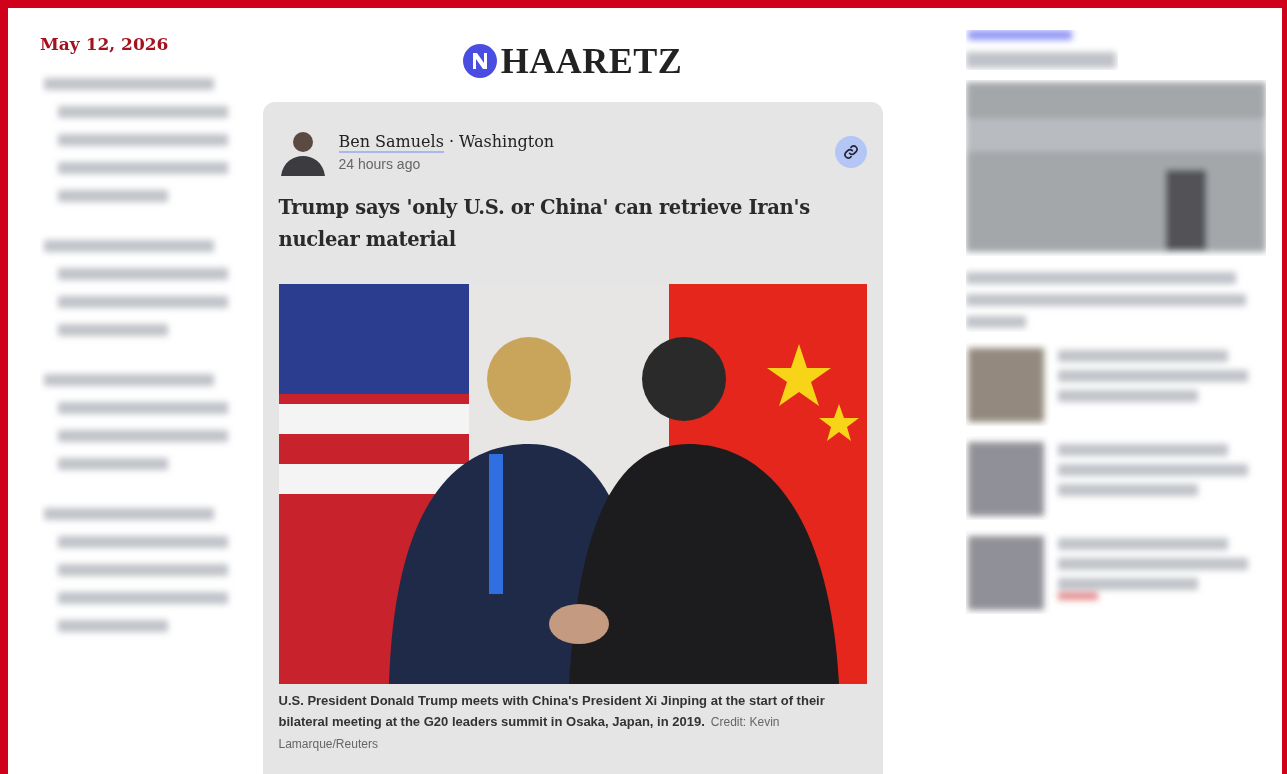 This screenshot has width=1287, height=774. What do you see at coordinates (507, 141) in the screenshot?
I see `location: Washington` at bounding box center [507, 141].